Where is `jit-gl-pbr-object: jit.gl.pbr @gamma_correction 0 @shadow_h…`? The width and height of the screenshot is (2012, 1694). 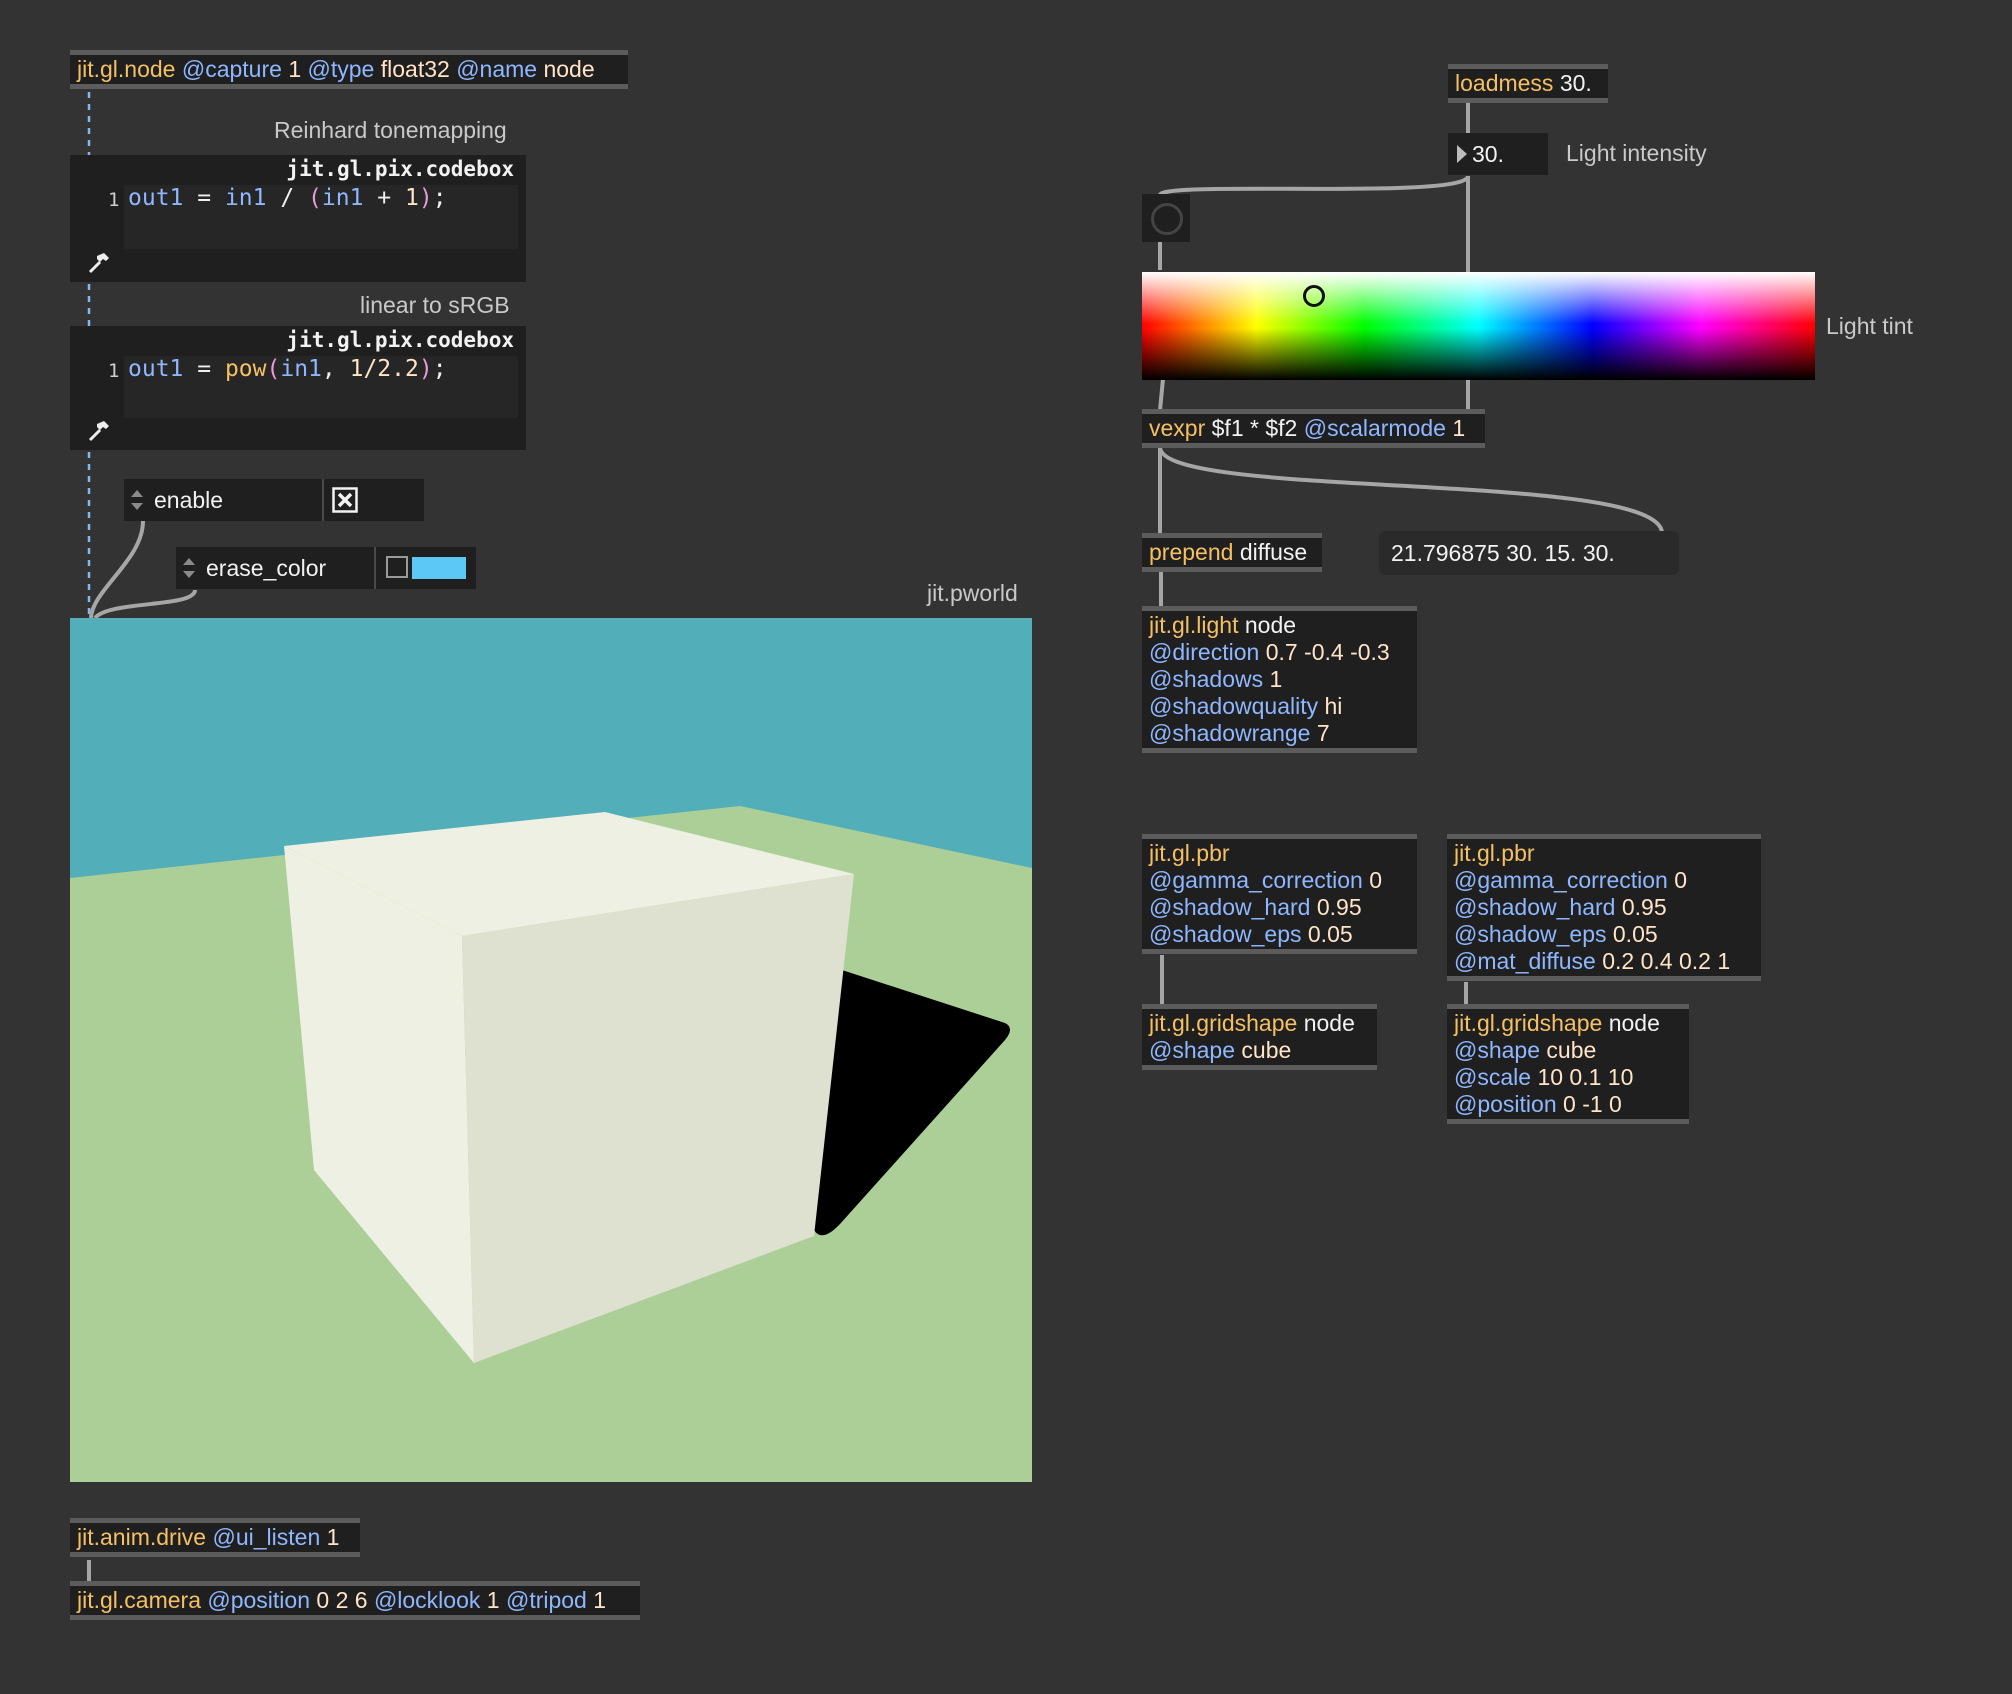
jit-gl-pbr-object: jit.gl.pbr @gamma_correction 0 @shadow_h… is located at coordinates (1279, 894).